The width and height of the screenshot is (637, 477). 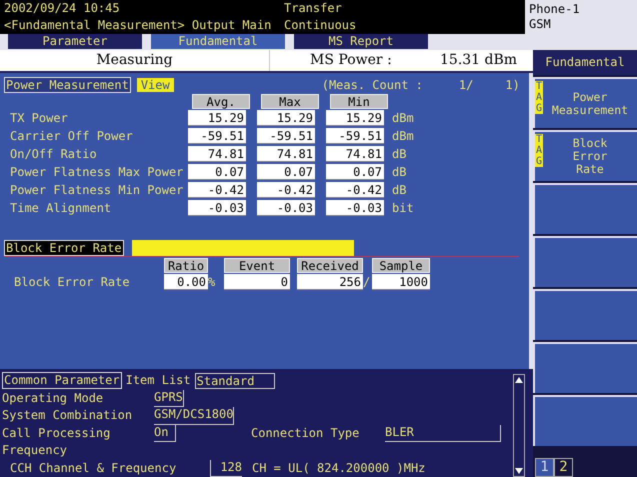 What do you see at coordinates (351, 60) in the screenshot?
I see `ms-power-label: MS Power :` at bounding box center [351, 60].